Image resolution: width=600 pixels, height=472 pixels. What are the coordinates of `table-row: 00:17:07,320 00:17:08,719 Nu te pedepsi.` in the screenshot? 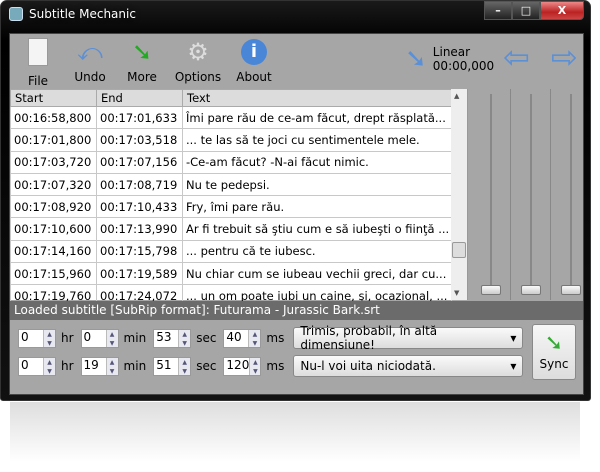 It's located at (231, 184).